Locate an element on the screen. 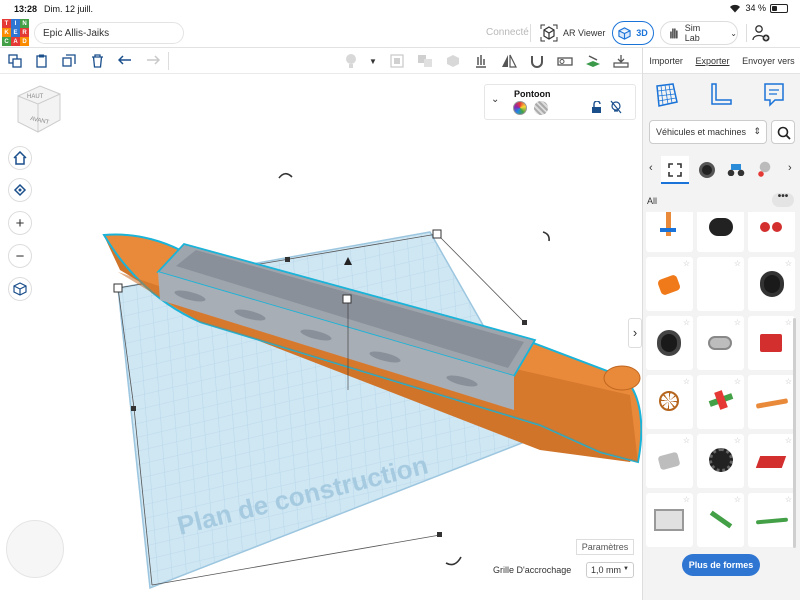 The image size is (800, 600). shapes-scrollbar is located at coordinates (794, 433).